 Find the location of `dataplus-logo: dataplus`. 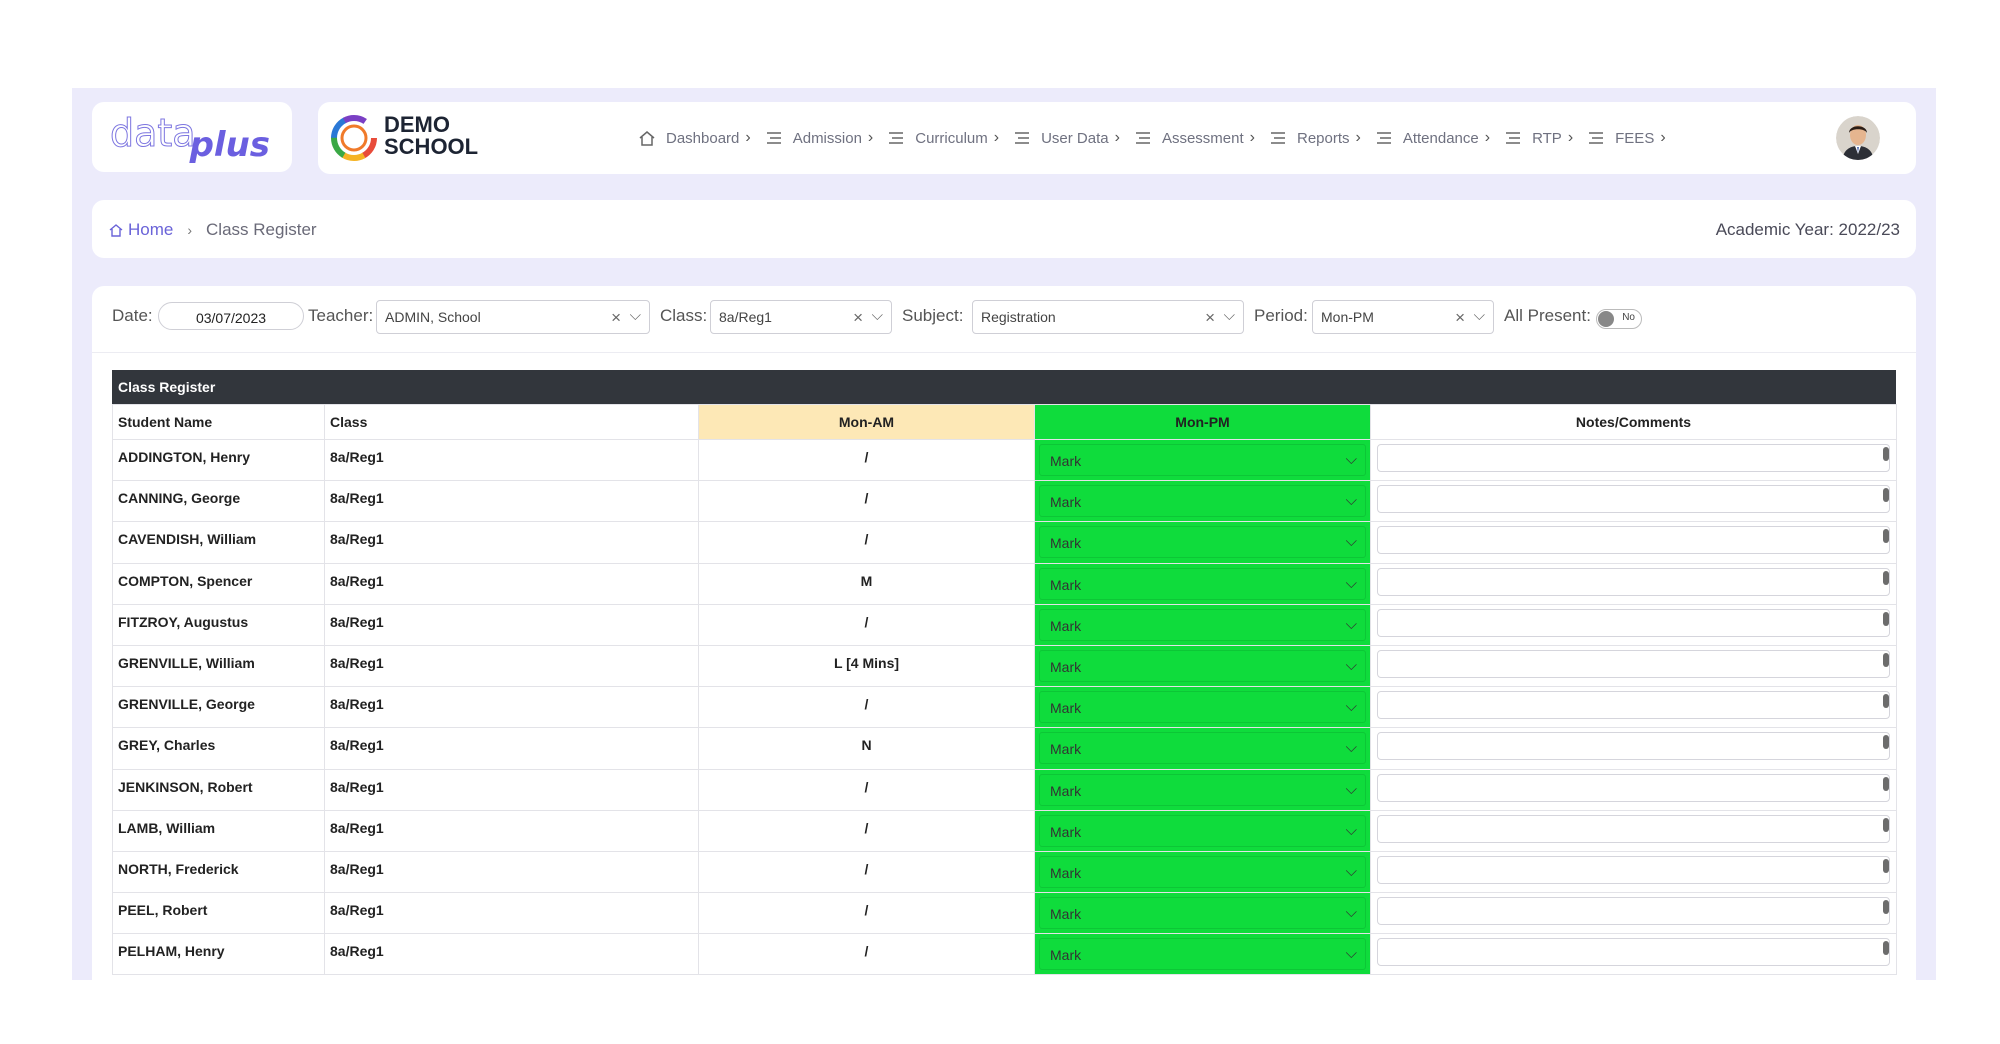

dataplus-logo: dataplus is located at coordinates (192, 137).